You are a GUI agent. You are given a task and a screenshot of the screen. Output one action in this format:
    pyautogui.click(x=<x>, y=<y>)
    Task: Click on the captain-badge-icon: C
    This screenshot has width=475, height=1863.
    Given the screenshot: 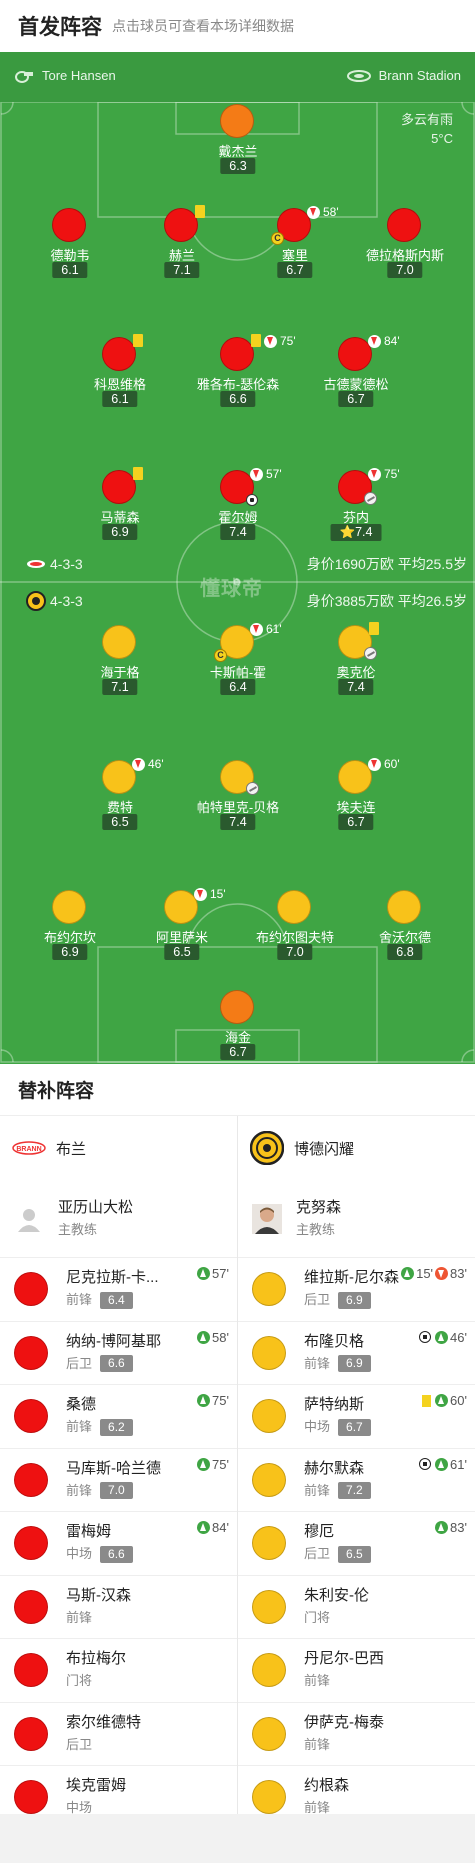 What is the action you would take?
    pyautogui.click(x=277, y=238)
    